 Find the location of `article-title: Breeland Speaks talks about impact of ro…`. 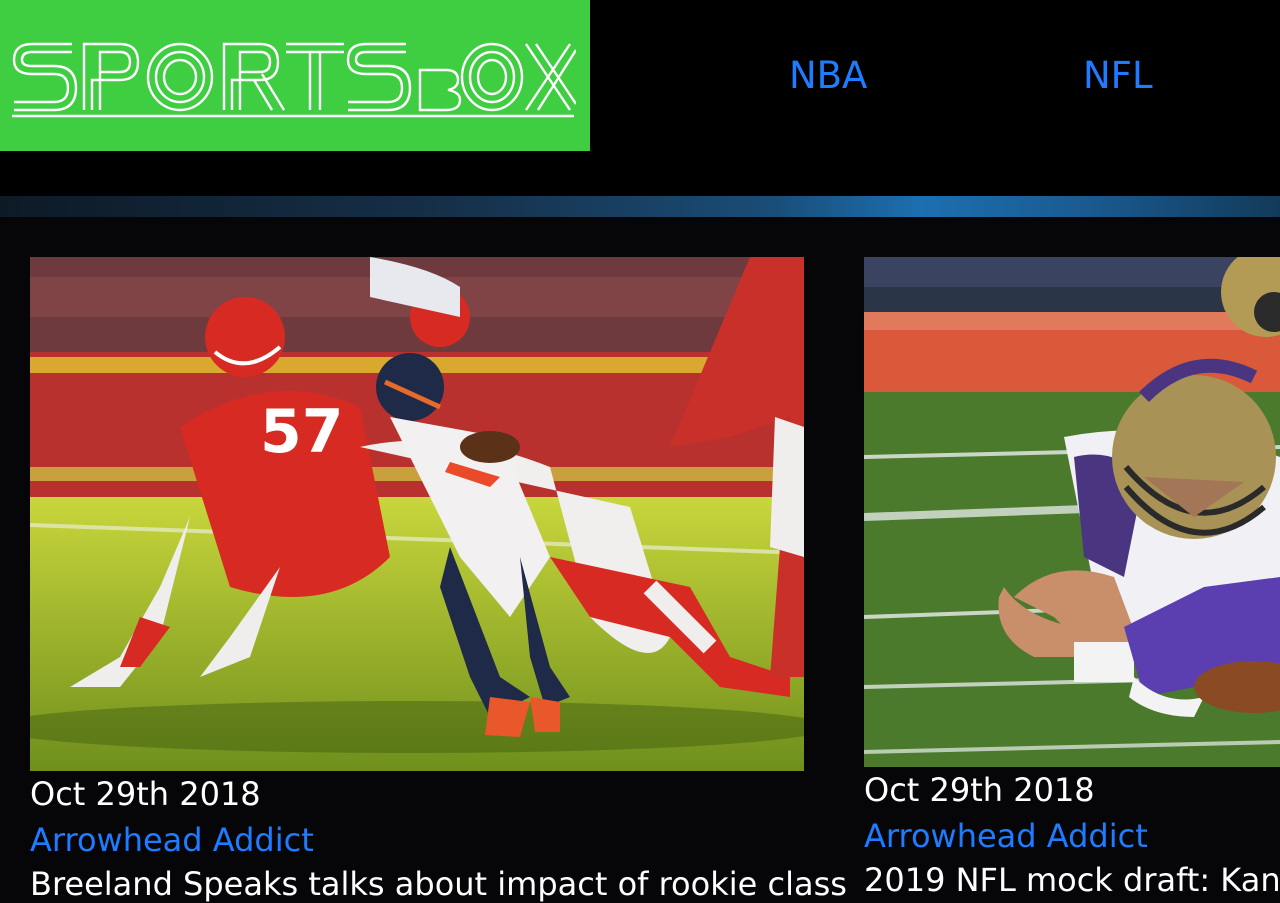

article-title: Breeland Speaks talks about impact of ro… is located at coordinates (438, 884).